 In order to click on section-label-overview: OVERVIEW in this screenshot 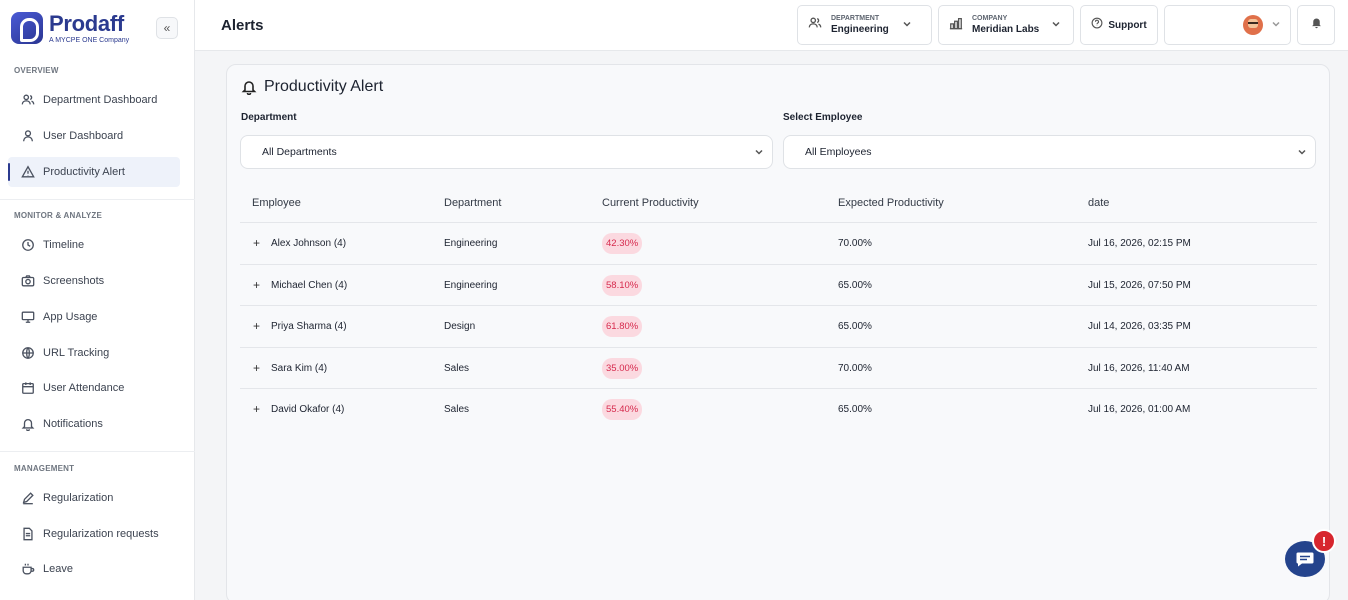, I will do `click(36, 70)`.